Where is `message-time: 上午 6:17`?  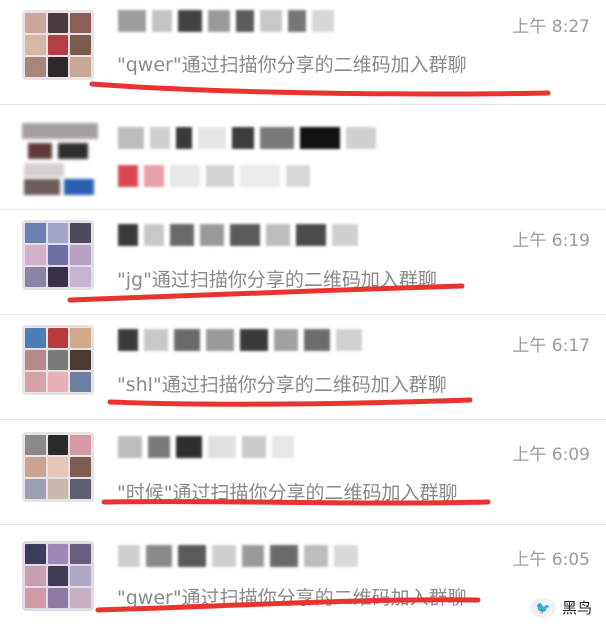
message-time: 上午 6:17 is located at coordinates (551, 346).